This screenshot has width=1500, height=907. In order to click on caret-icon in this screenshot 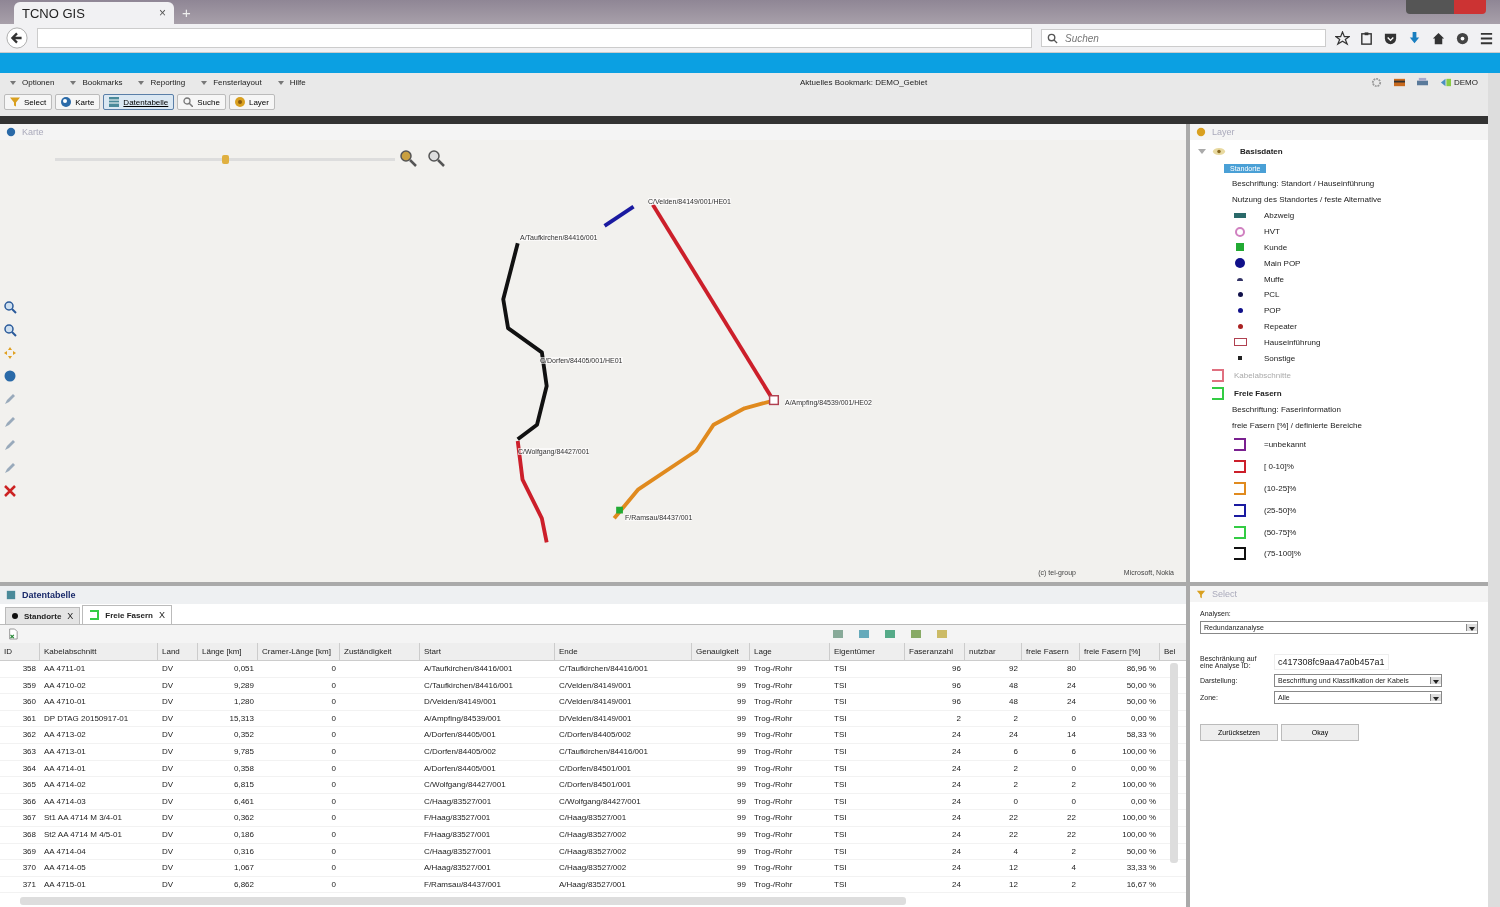, I will do `click(73, 82)`.